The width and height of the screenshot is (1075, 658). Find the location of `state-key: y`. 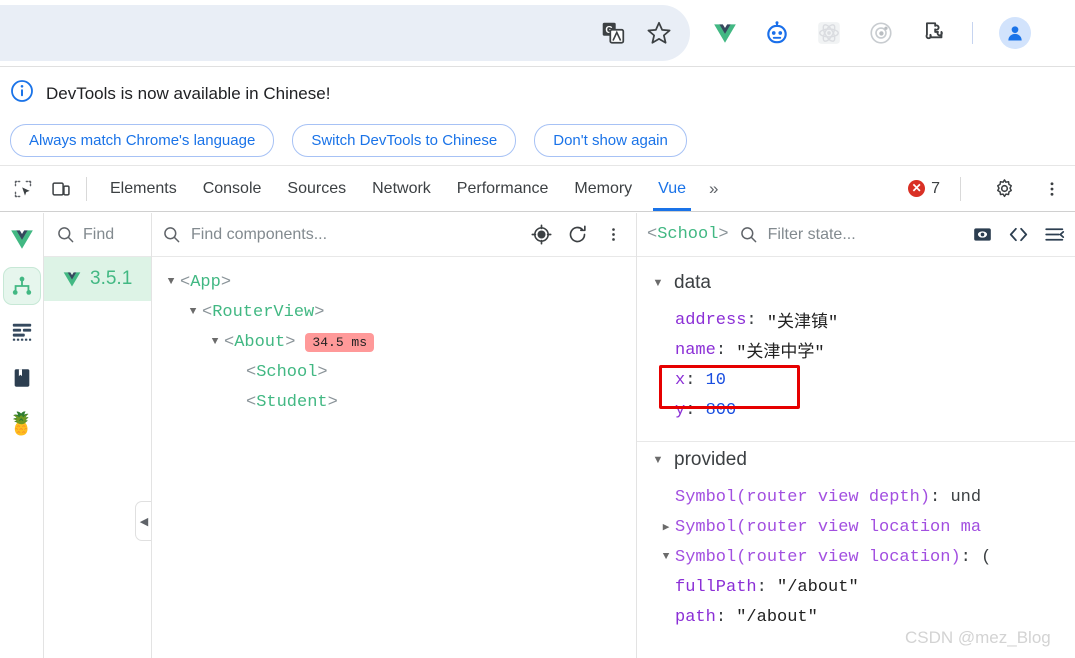

state-key: y is located at coordinates (680, 410).